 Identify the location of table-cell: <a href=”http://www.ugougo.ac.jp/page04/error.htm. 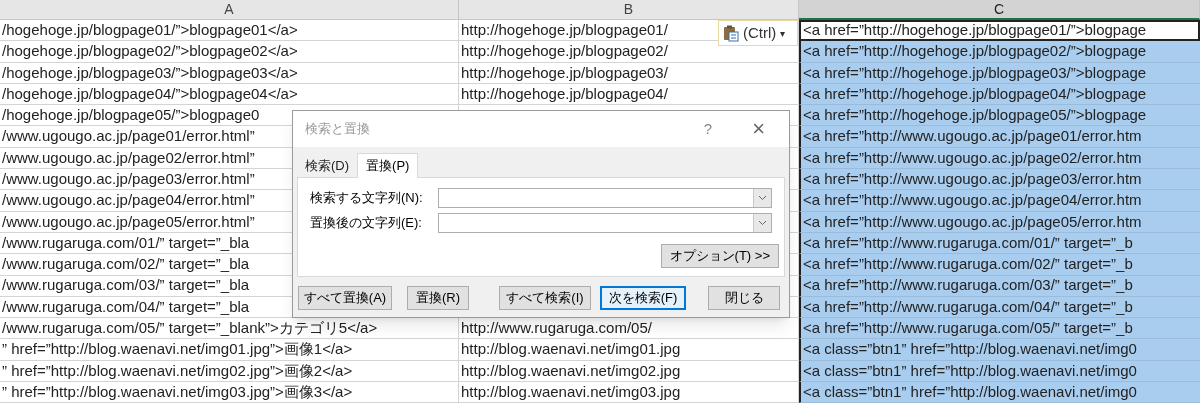
(999, 201).